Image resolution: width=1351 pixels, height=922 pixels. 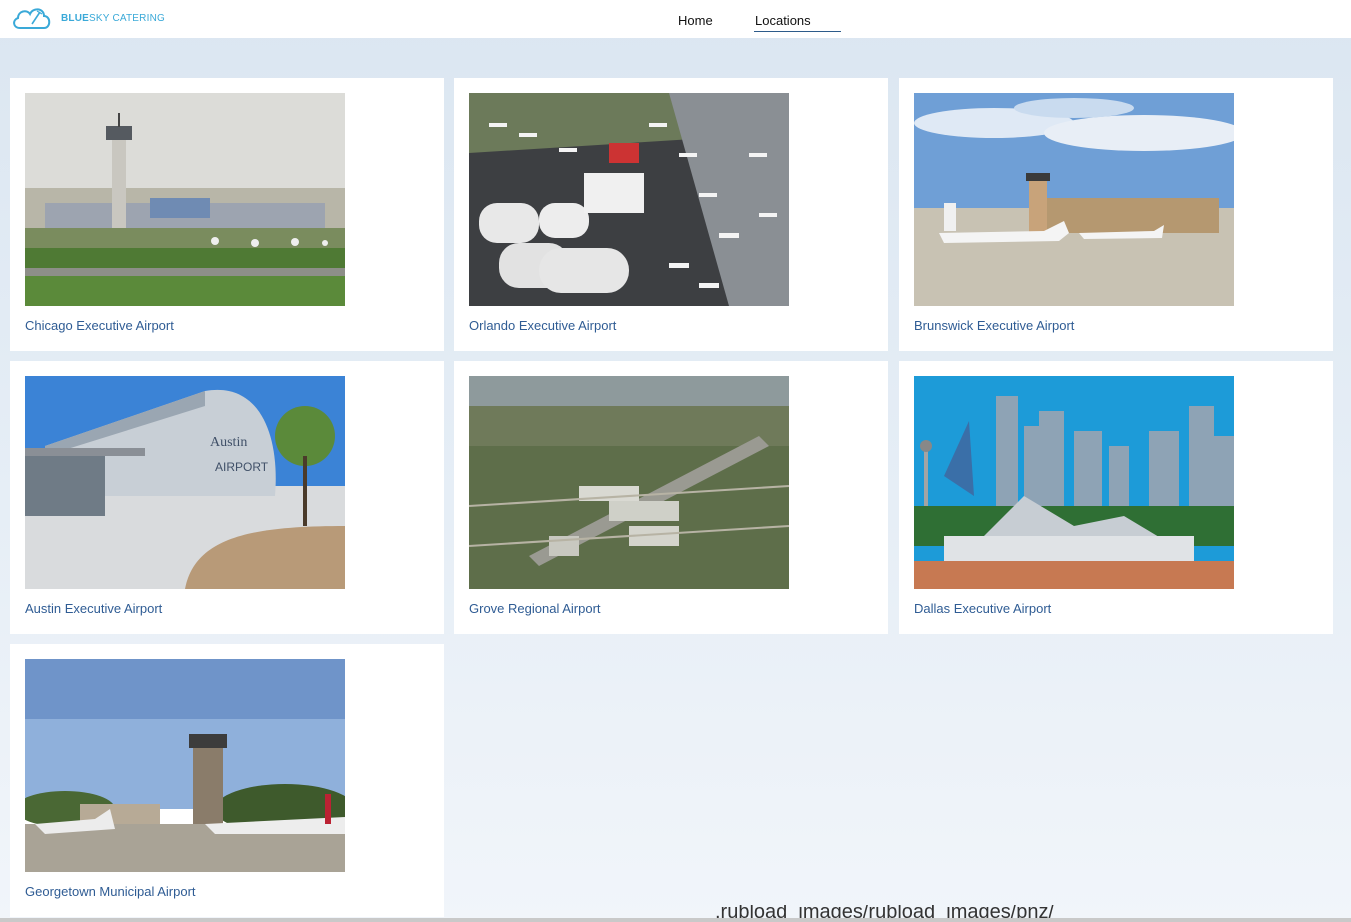 What do you see at coordinates (797, 31) in the screenshot?
I see `active-nav-indicator` at bounding box center [797, 31].